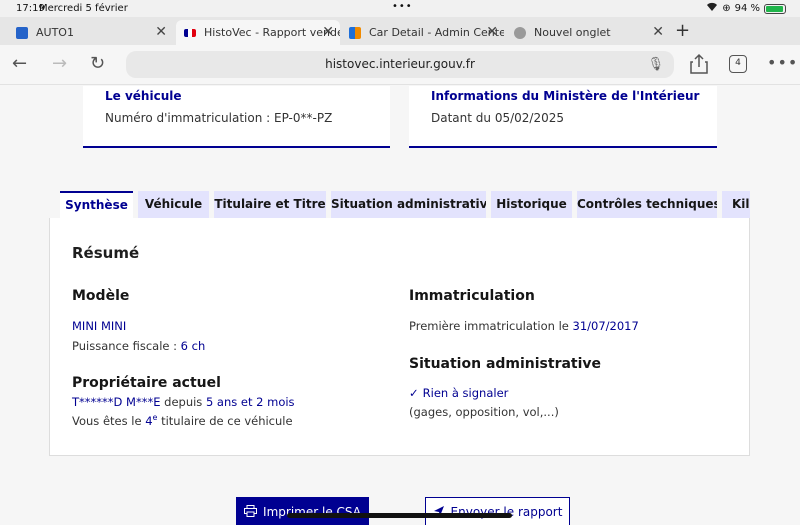  Describe the element at coordinates (726, 8) in the screenshot. I see `orientation-lock-icon: ⊕` at that location.